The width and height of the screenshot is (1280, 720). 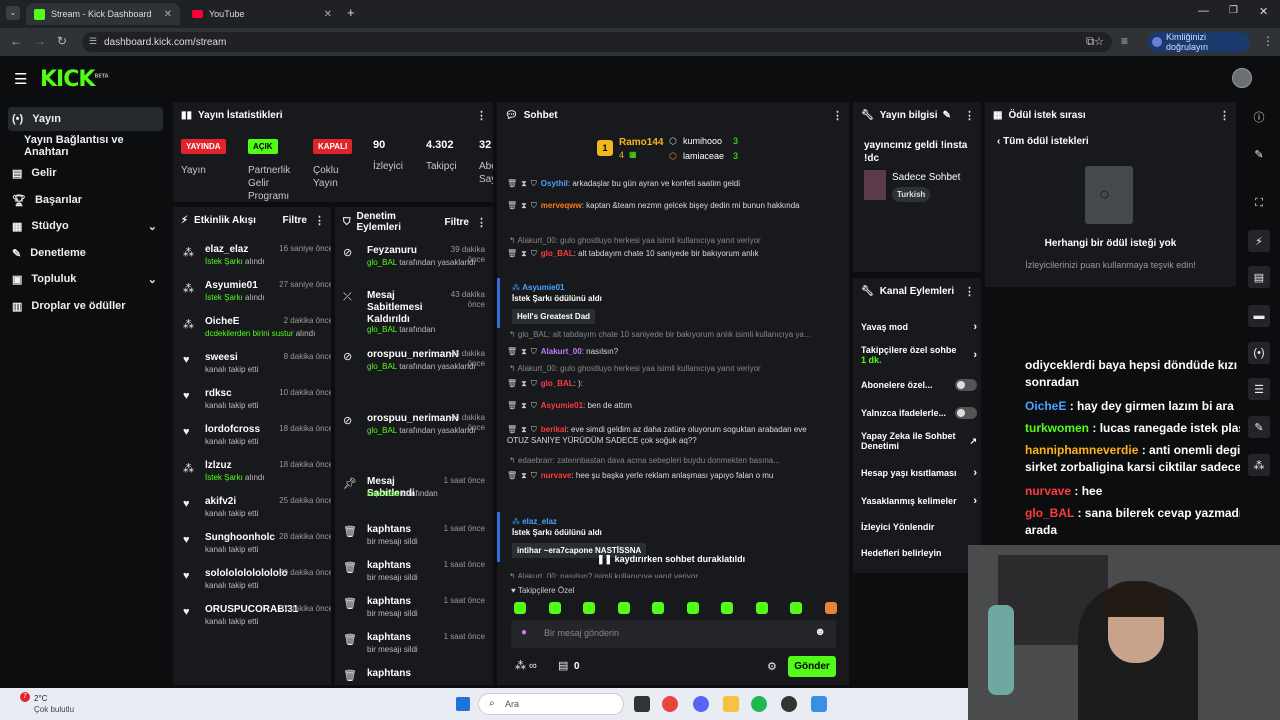 I want to click on close-window-icon: ✕, so click(x=1263, y=11).